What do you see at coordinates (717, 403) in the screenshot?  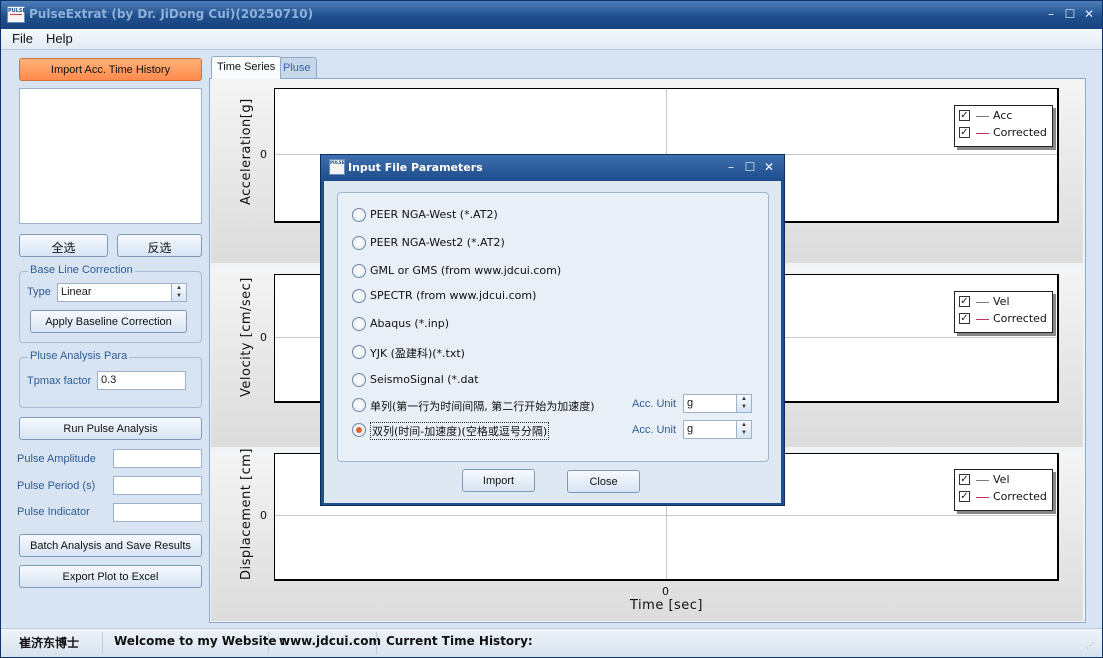 I see `acc-unit-single-select: g ▲ ▼` at bounding box center [717, 403].